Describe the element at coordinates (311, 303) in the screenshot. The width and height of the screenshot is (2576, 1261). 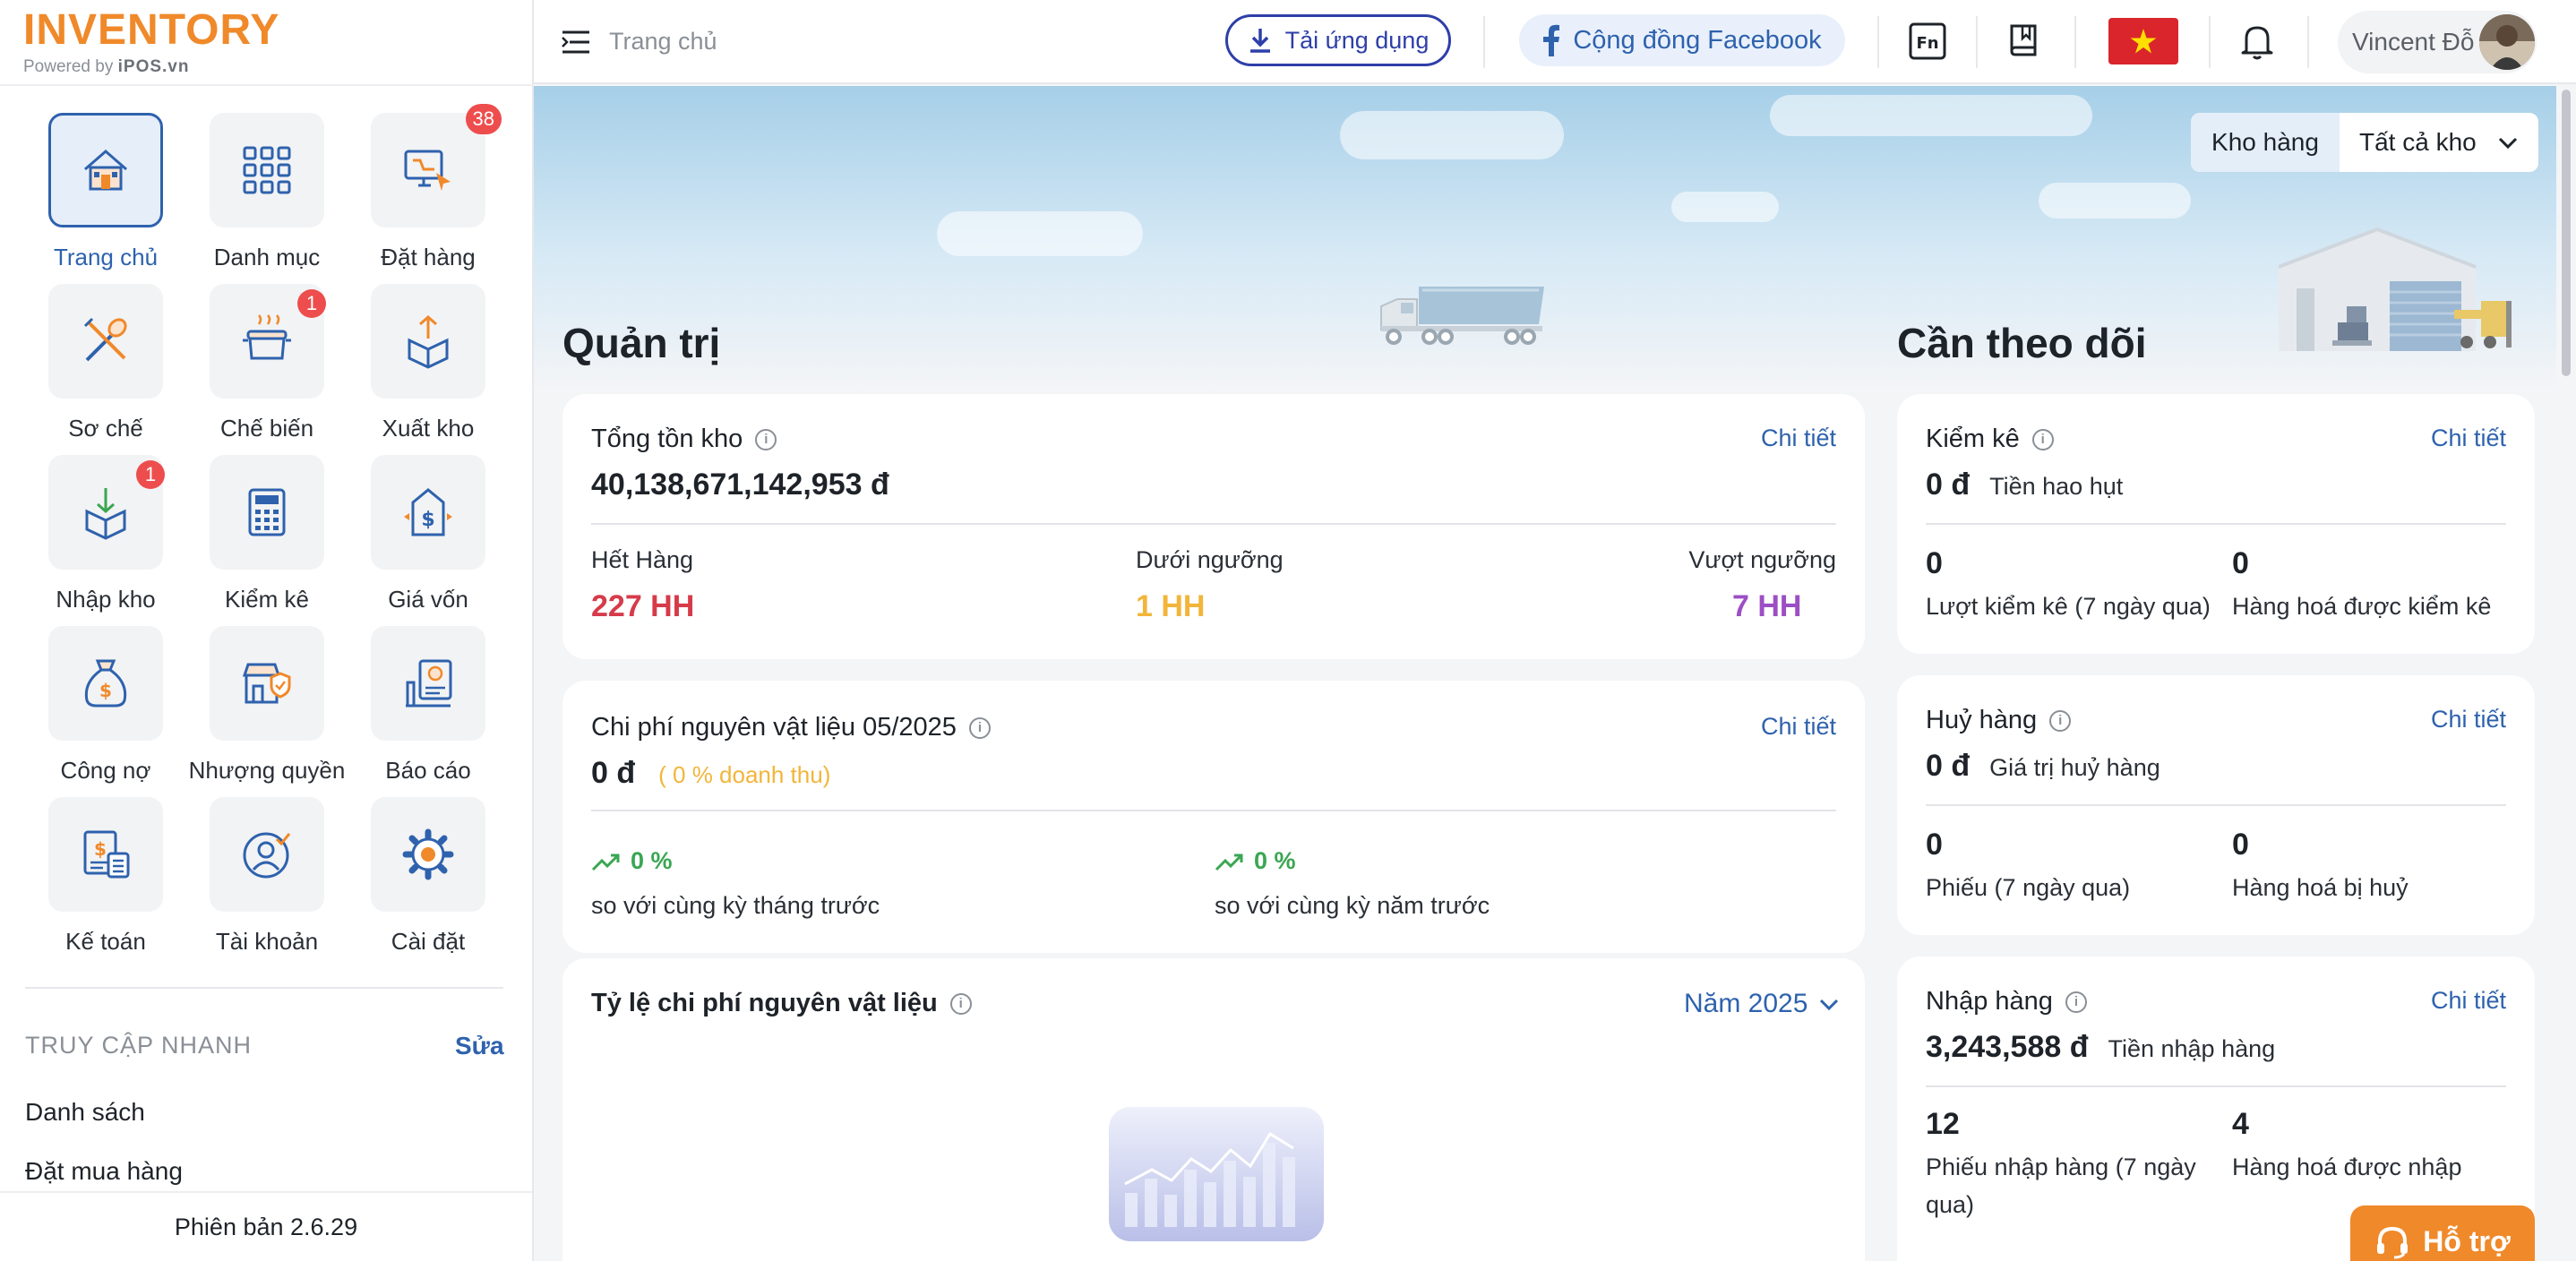
I see `processing-badge: 1` at that location.